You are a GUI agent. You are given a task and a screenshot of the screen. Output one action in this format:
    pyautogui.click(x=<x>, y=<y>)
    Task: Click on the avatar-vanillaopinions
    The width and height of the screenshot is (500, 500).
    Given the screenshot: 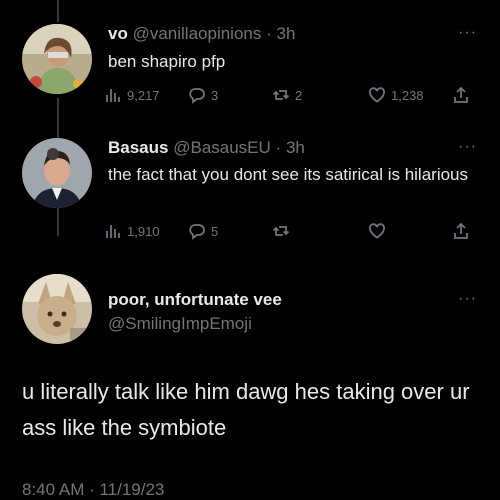 What is the action you would take?
    pyautogui.click(x=57, y=59)
    